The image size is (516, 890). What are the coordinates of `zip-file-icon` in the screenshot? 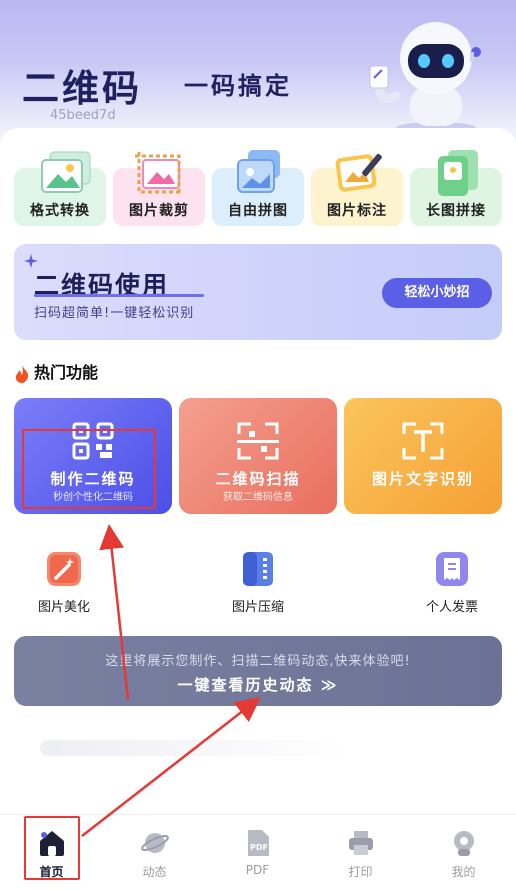 It's located at (258, 569).